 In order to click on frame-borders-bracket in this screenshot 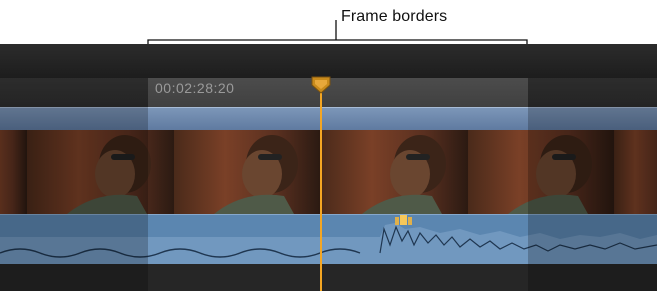, I will do `click(337, 33)`.